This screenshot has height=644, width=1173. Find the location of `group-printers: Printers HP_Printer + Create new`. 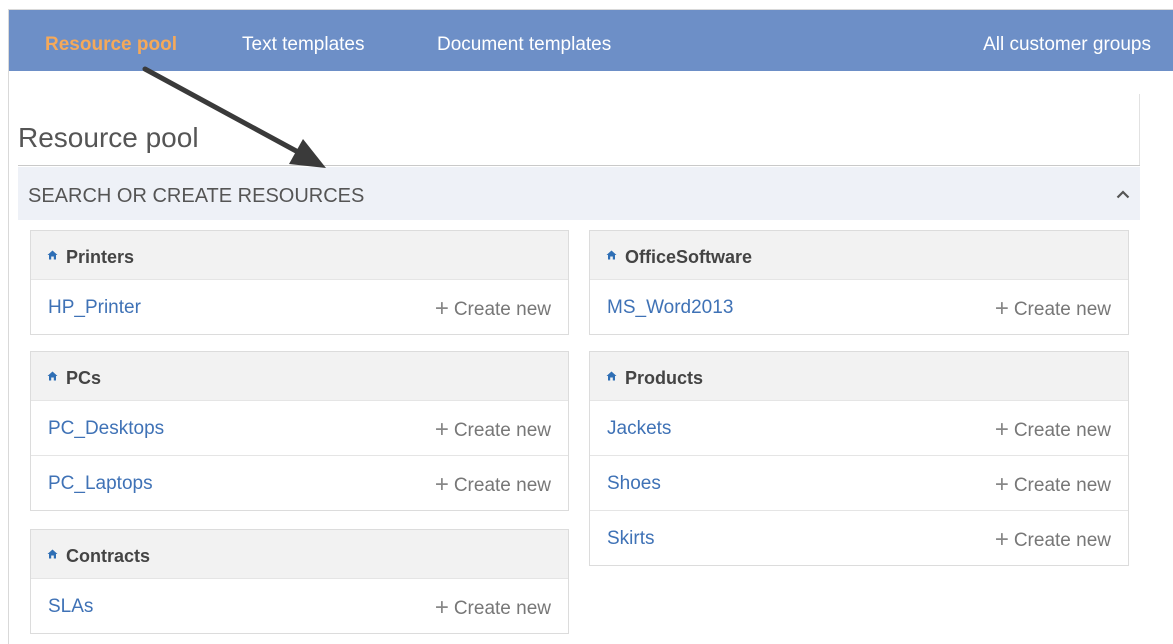

group-printers: Printers HP_Printer + Create new is located at coordinates (299, 282).